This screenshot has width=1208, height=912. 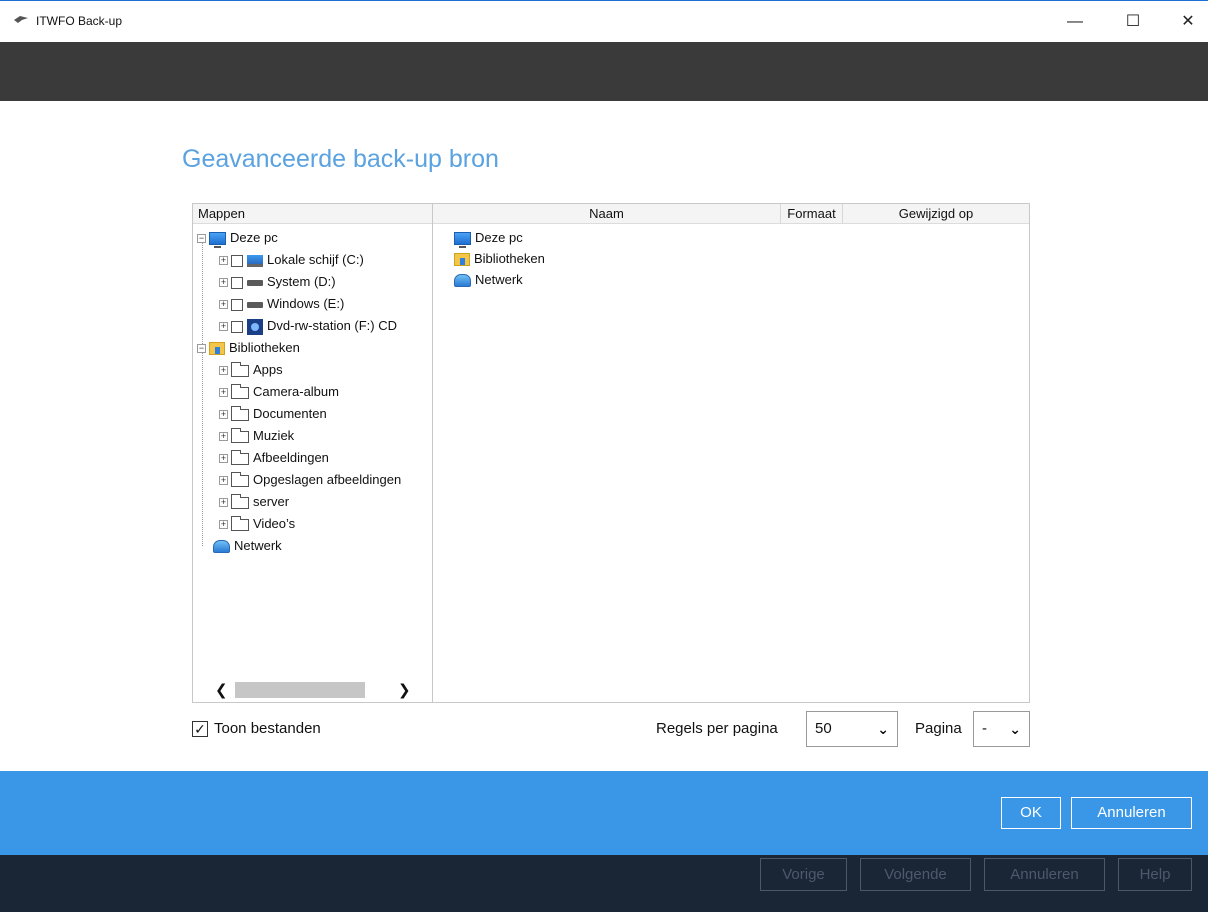 I want to click on rows-per-page-value: 50, so click(x=823, y=728).